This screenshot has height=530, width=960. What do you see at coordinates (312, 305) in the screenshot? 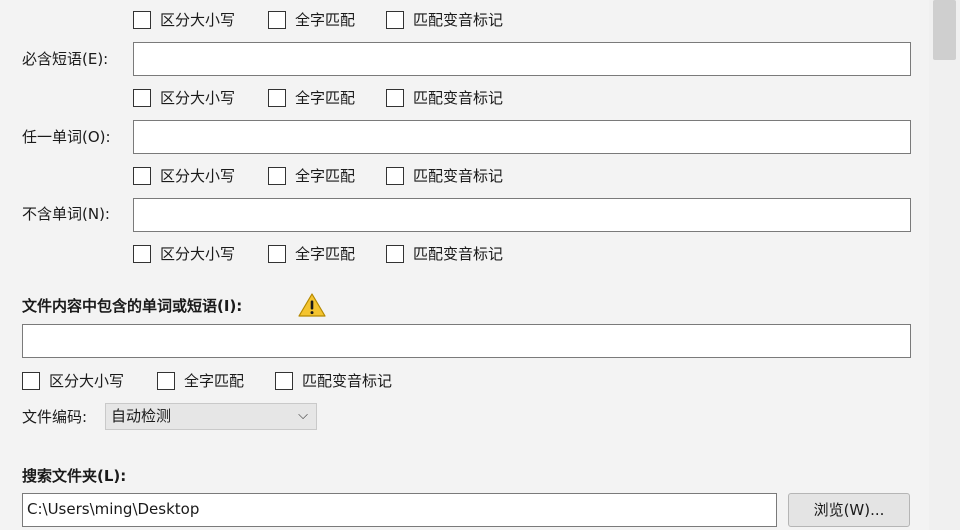
I see `warning-icon` at bounding box center [312, 305].